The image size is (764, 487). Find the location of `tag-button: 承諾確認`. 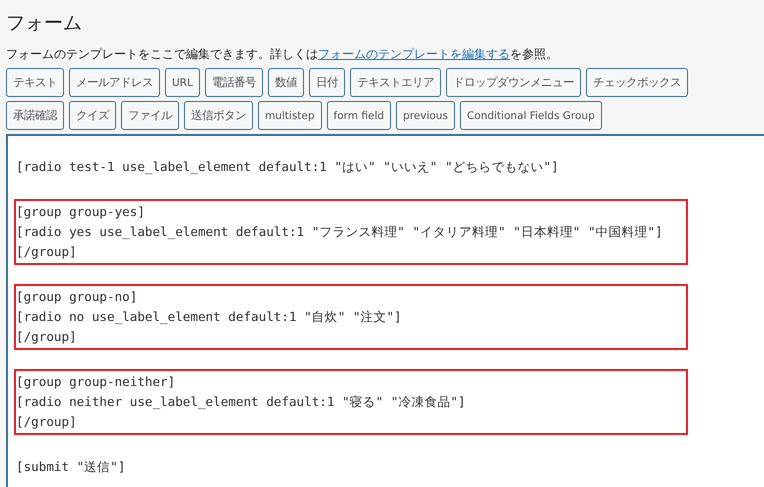

tag-button: 承諾確認 is located at coordinates (35, 115).